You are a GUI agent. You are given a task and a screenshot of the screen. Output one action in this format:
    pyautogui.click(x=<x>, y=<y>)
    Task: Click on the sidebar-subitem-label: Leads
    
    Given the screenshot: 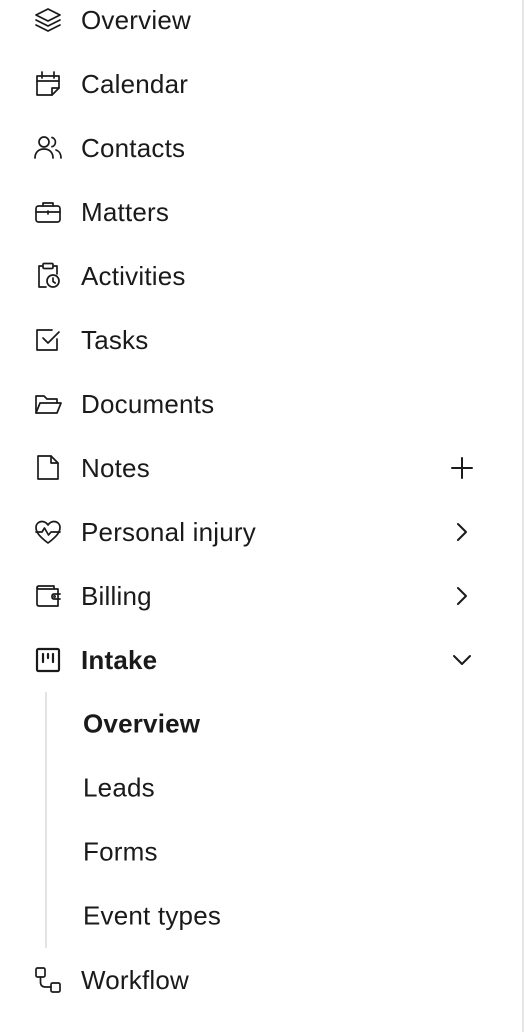 What is the action you would take?
    pyautogui.click(x=119, y=787)
    